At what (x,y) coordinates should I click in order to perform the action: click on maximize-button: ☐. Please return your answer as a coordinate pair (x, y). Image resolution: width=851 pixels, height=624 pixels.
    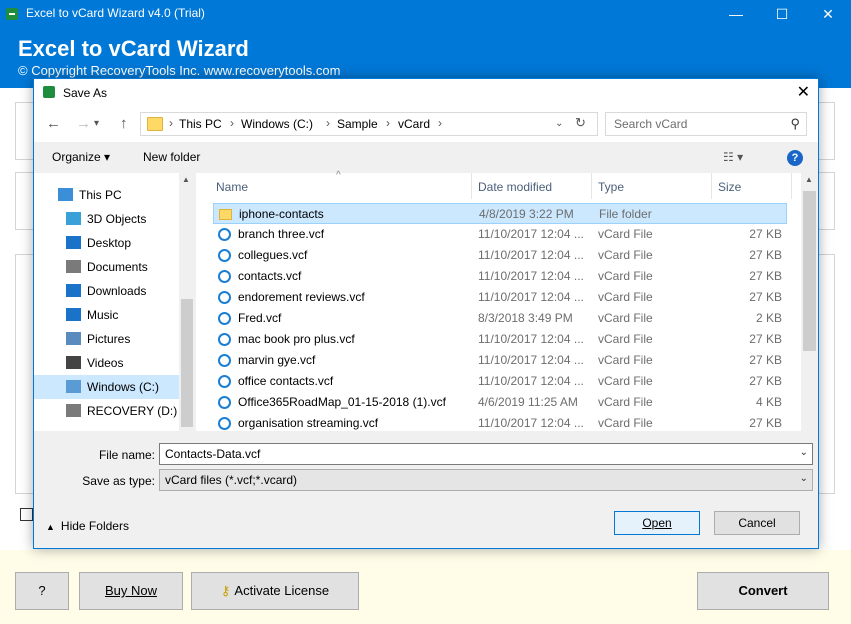
    Looking at the image, I should click on (782, 14).